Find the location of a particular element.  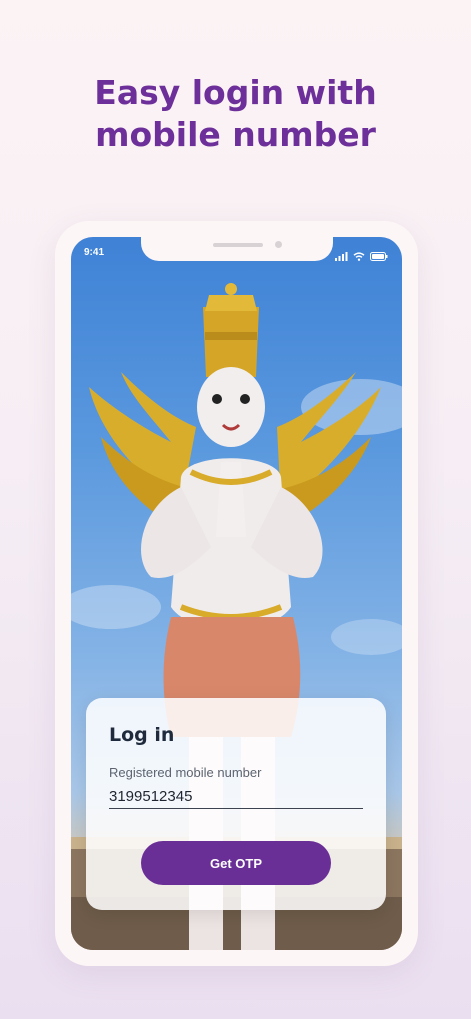

login-card: Log in Registered mobile number Get OTP is located at coordinates (236, 804).